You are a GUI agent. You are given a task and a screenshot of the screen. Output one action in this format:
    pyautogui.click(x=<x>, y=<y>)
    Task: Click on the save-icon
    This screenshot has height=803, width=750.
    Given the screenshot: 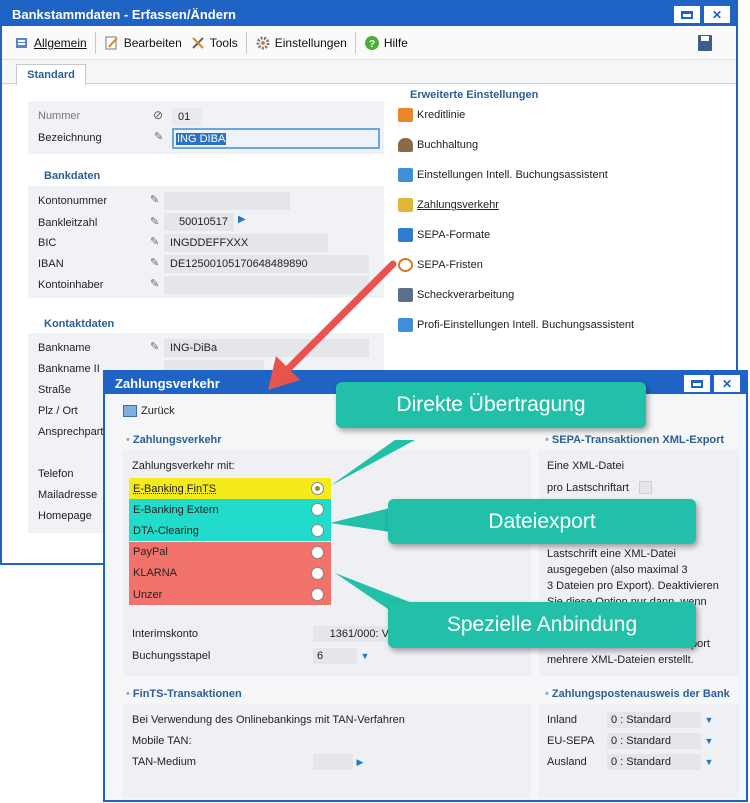 What is the action you would take?
    pyautogui.click(x=705, y=43)
    